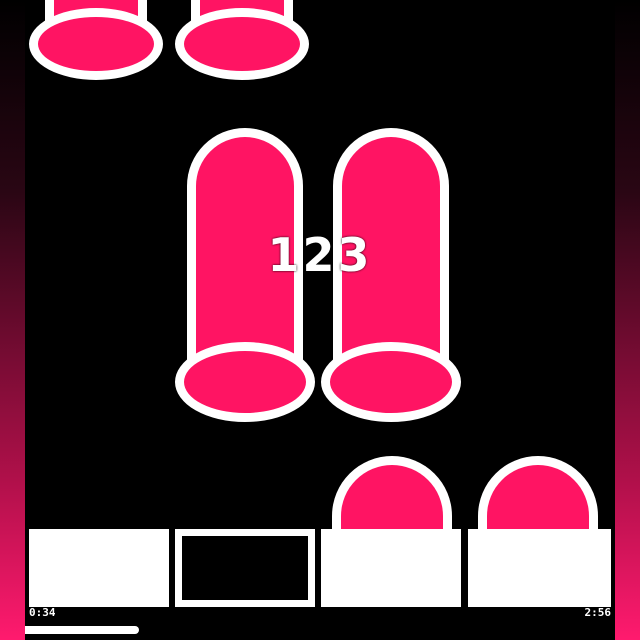 Image resolution: width=640 pixels, height=640 pixels. I want to click on elapsed-time: 0:34, so click(42, 612).